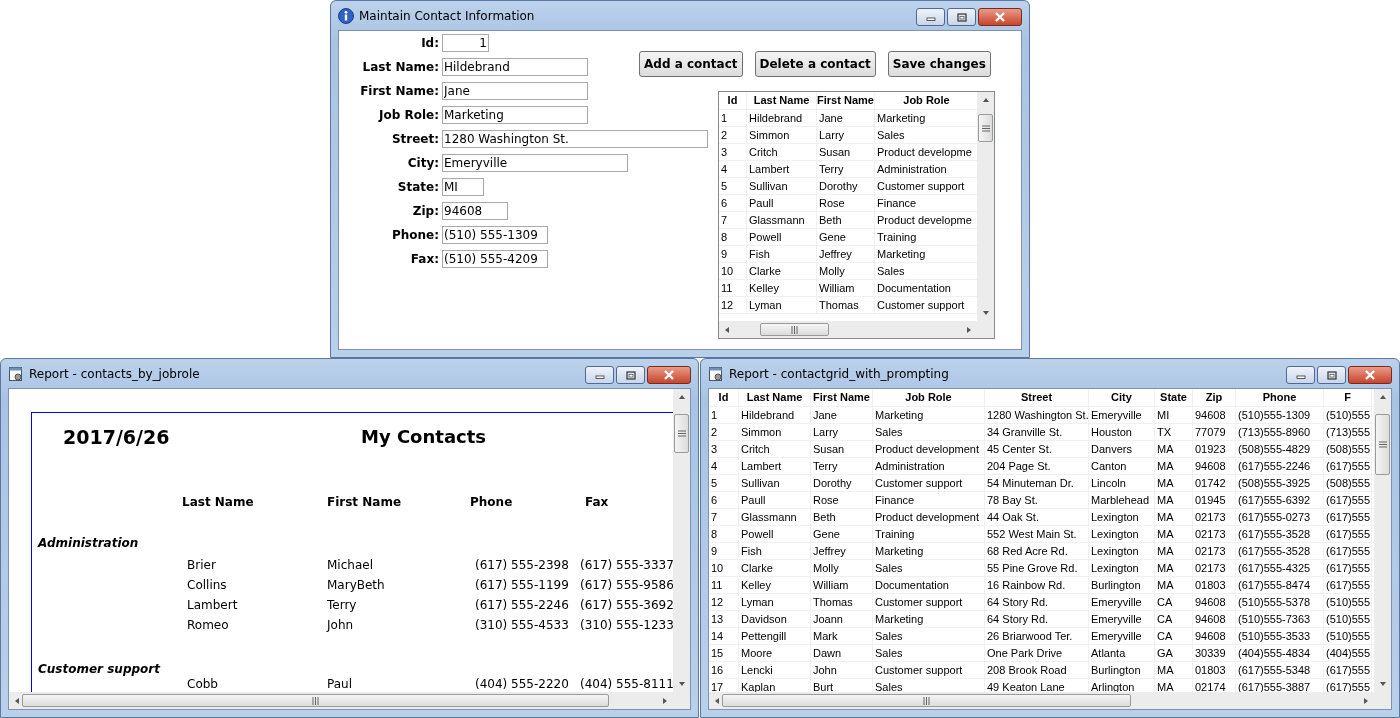 Image resolution: width=1400 pixels, height=718 pixels. Describe the element at coordinates (350, 565) in the screenshot. I see `report-cell-text: Michael` at that location.